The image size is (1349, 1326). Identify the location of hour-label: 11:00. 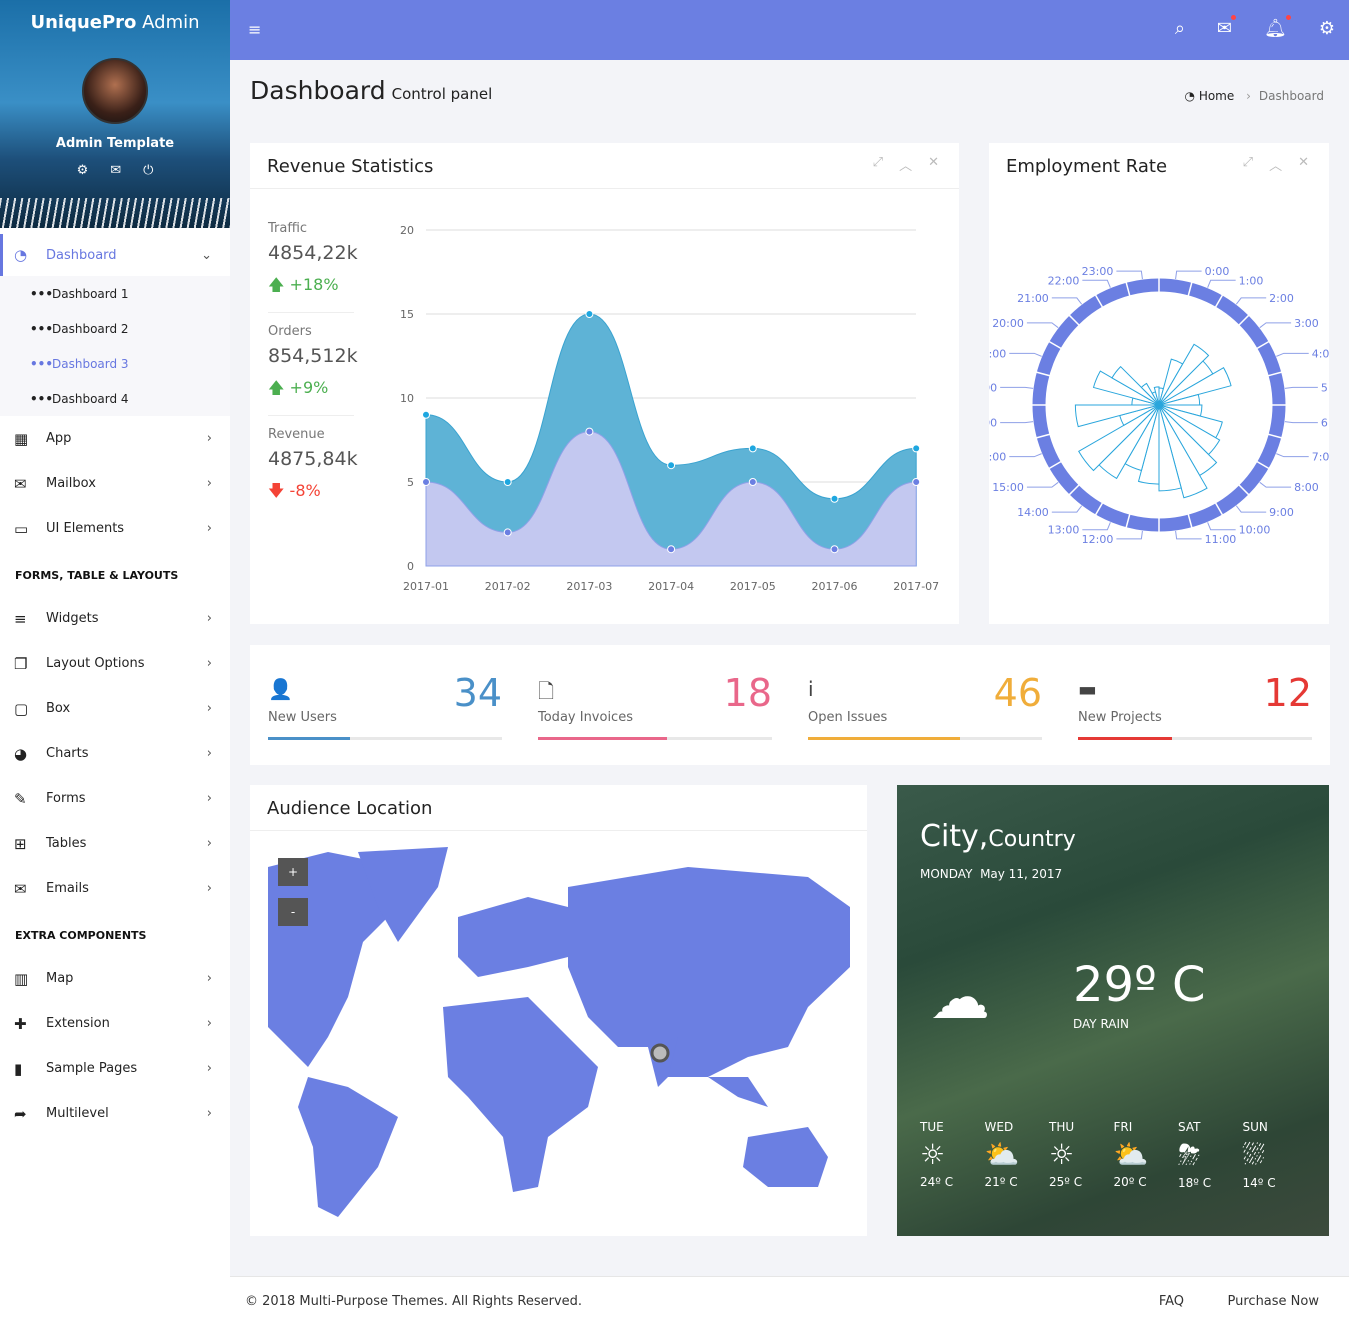
(1221, 539).